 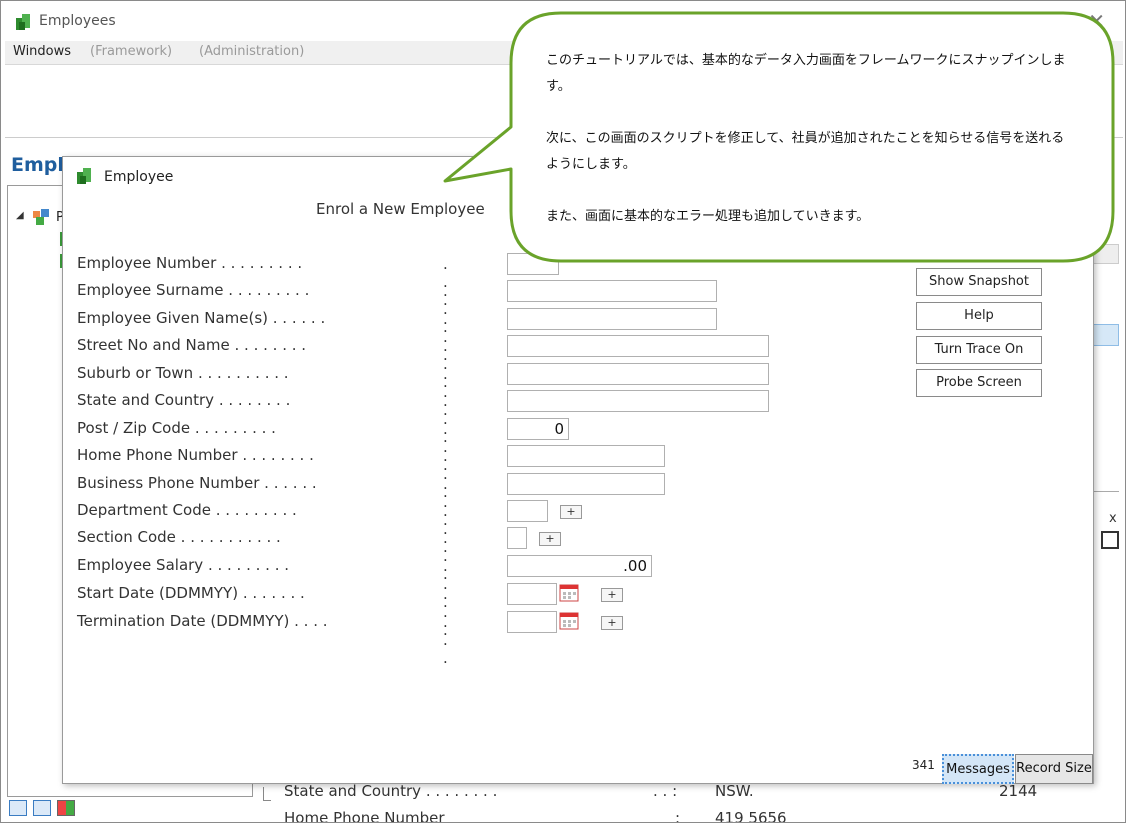 What do you see at coordinates (751, 816) in the screenshot?
I see `detail-value: 419 5656` at bounding box center [751, 816].